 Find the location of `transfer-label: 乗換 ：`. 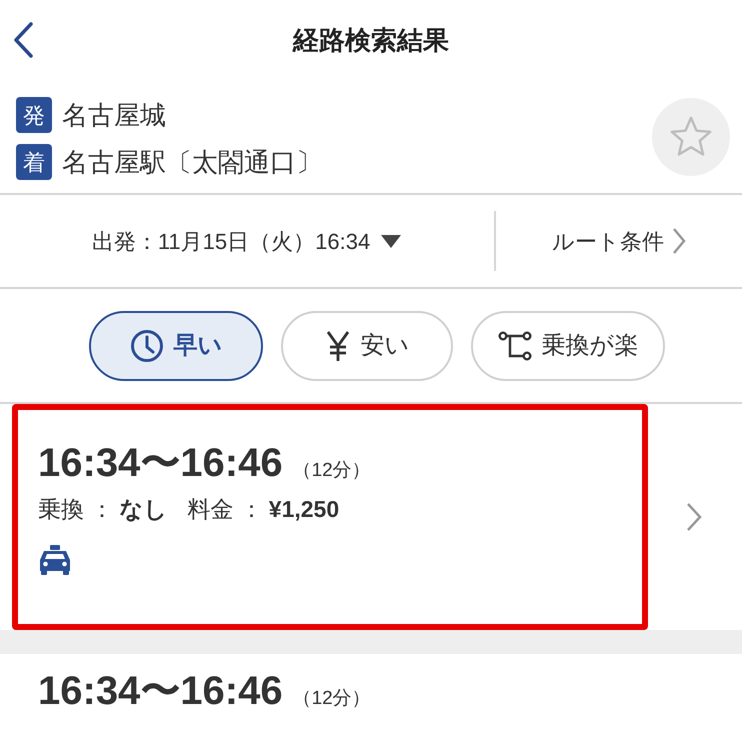

transfer-label: 乗換 ： is located at coordinates (76, 509).